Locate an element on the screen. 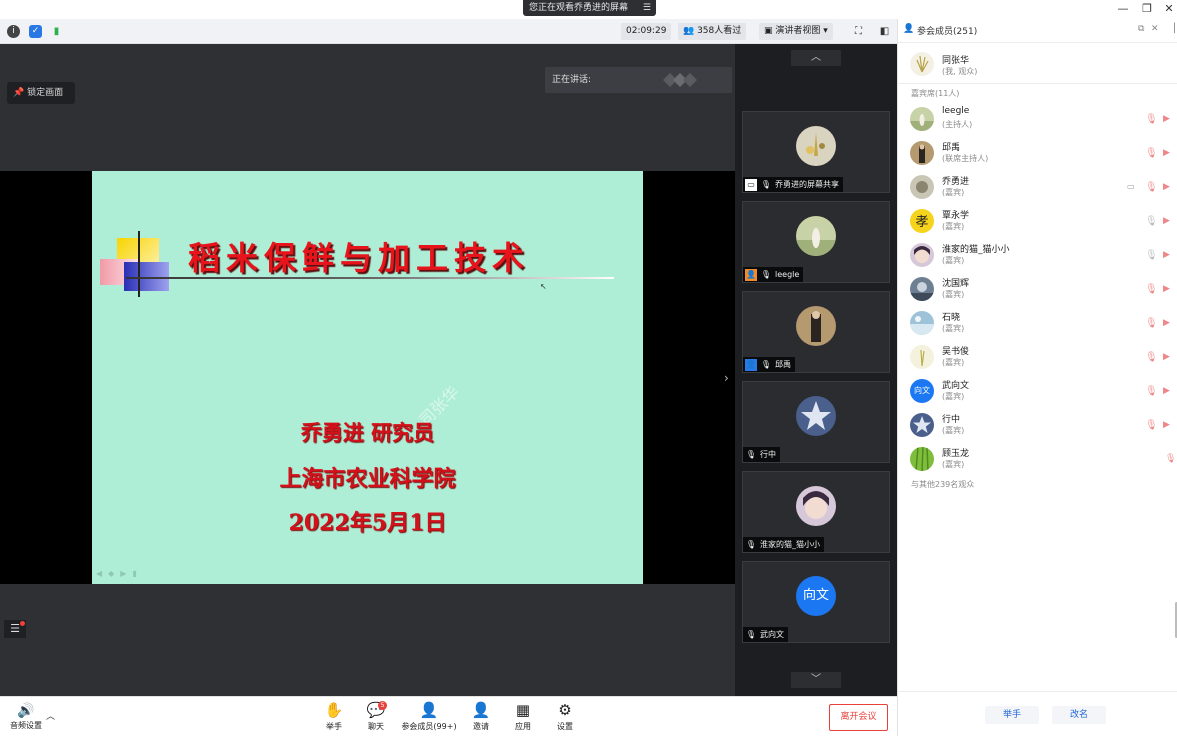 The image size is (1177, 736). chevron-right-icon: › is located at coordinates (726, 378).